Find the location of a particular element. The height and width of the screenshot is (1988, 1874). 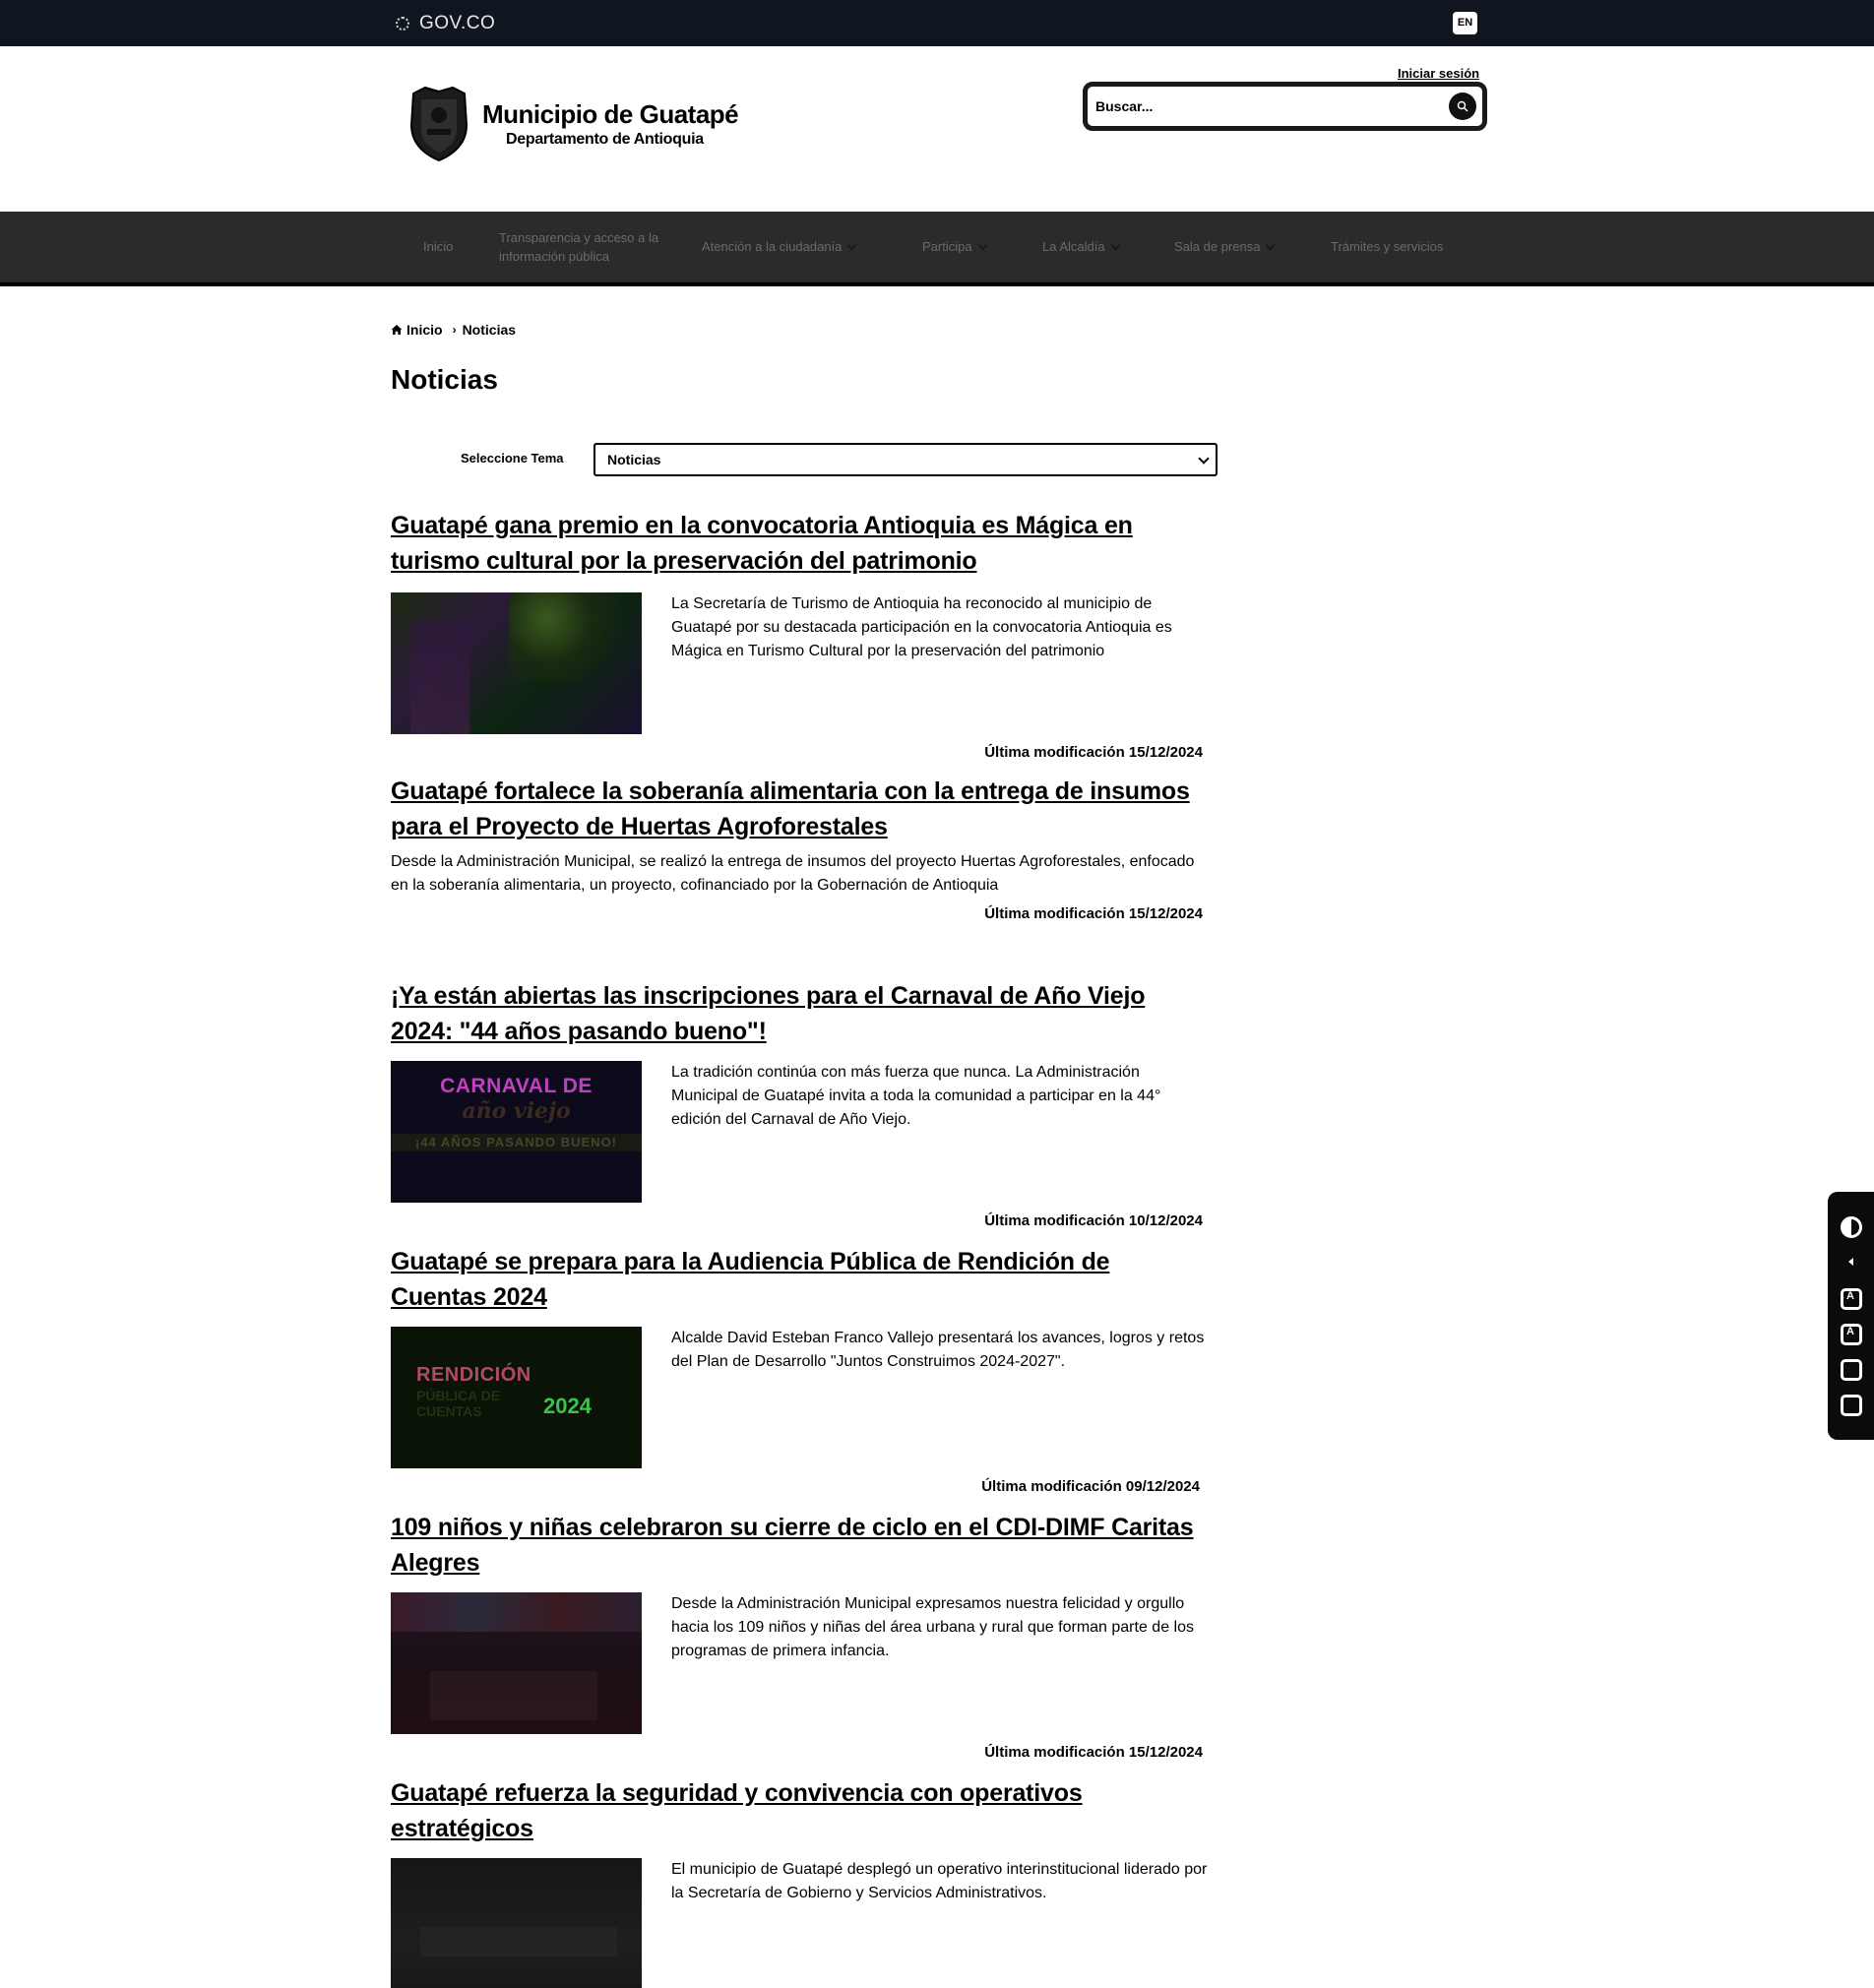

search-box is located at coordinates (1285, 106).